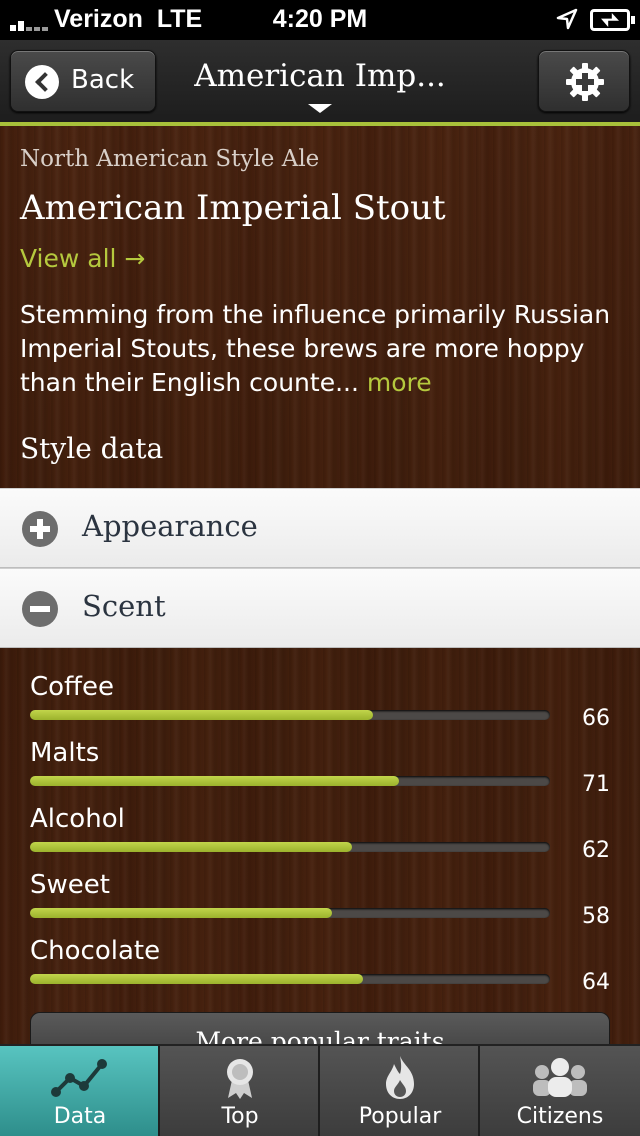 The width and height of the screenshot is (640, 1136). Describe the element at coordinates (320, 903) in the screenshot. I see `trait-row: Sweet 58` at that location.